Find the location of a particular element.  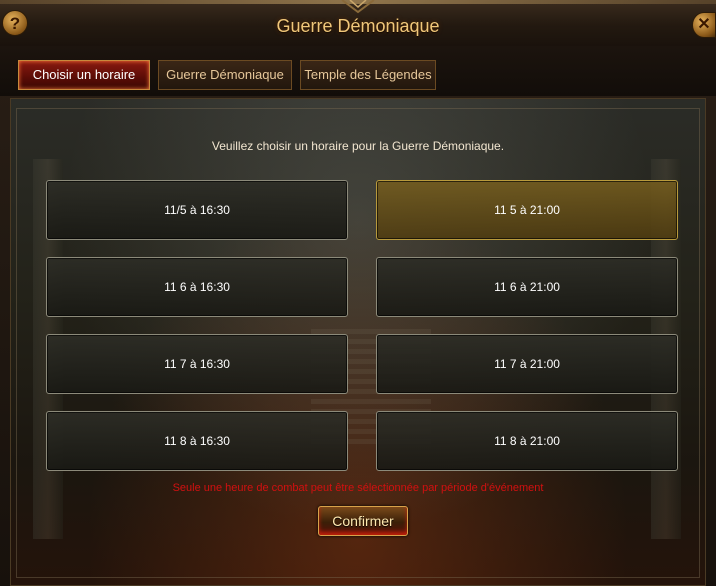

window-title: Guerre Démoniaque is located at coordinates (358, 26).